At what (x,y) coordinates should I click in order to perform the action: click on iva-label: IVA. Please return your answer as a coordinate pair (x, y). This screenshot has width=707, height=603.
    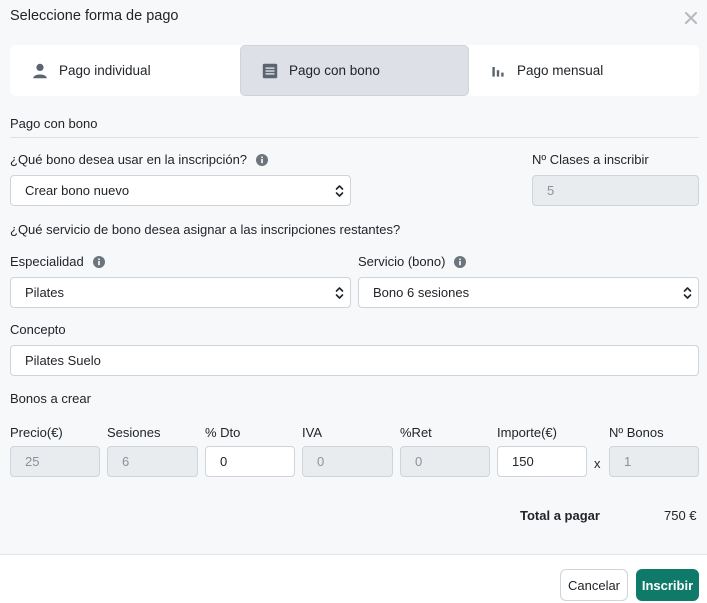
    Looking at the image, I should click on (312, 432).